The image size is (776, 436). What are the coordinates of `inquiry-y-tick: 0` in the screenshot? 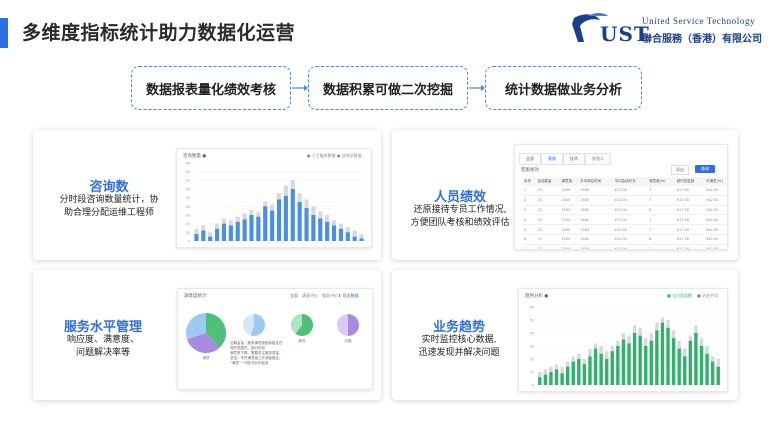 It's located at (189, 242).